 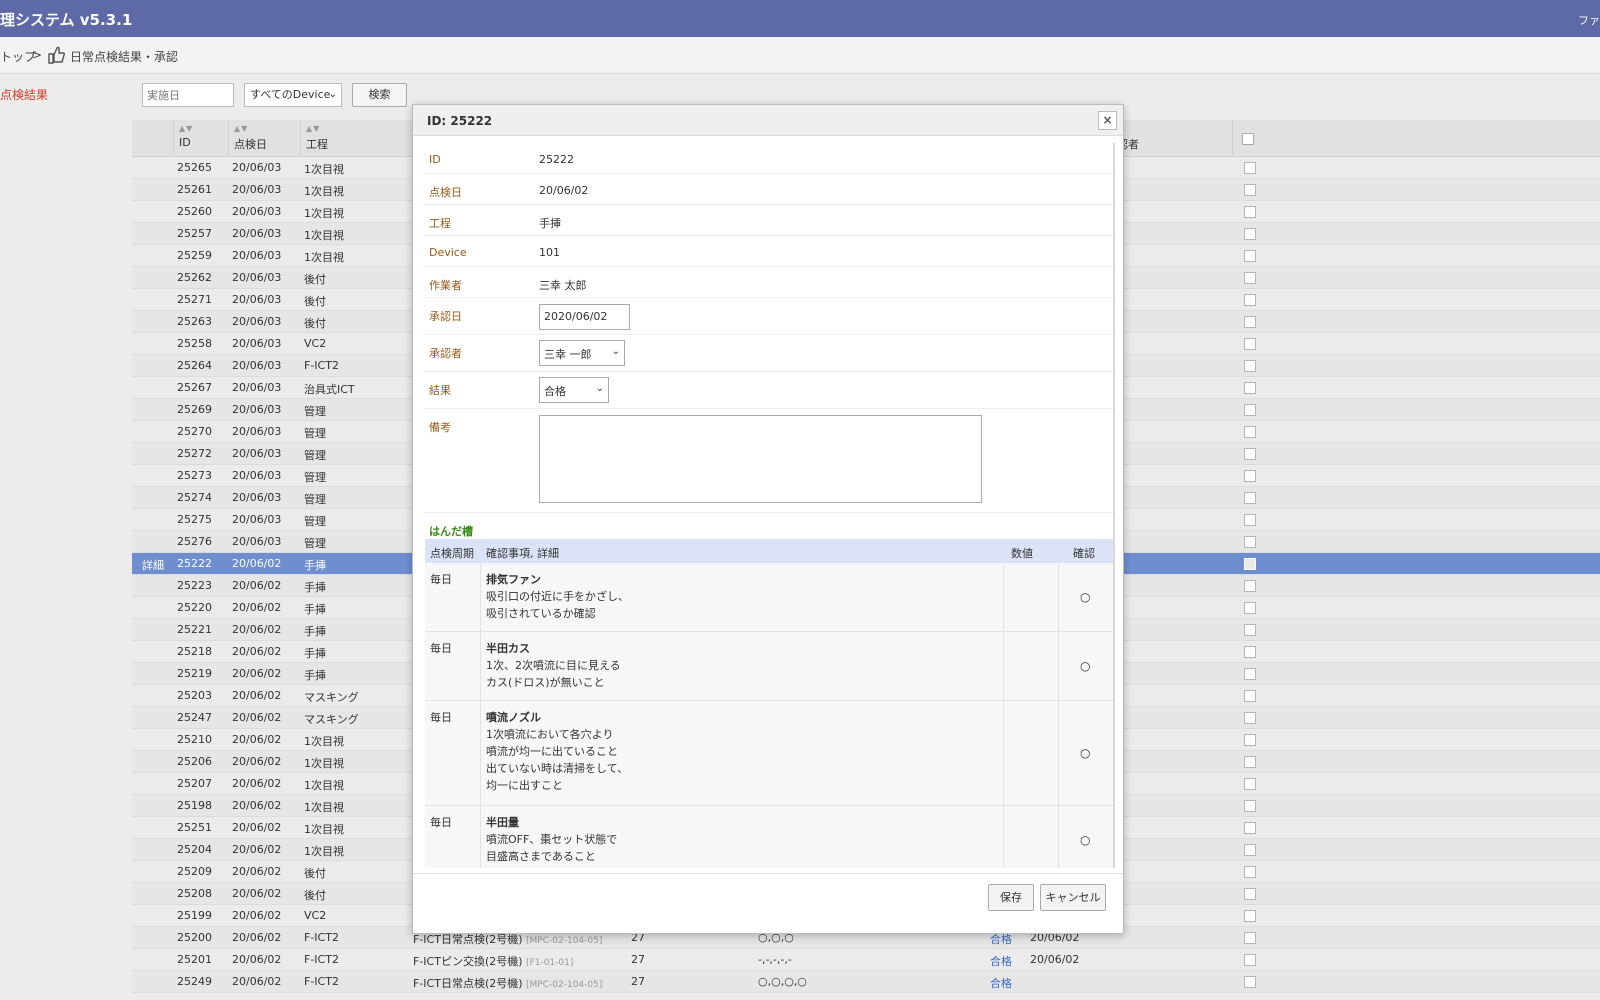 What do you see at coordinates (194, 629) in the screenshot?
I see `row-id: 25221` at bounding box center [194, 629].